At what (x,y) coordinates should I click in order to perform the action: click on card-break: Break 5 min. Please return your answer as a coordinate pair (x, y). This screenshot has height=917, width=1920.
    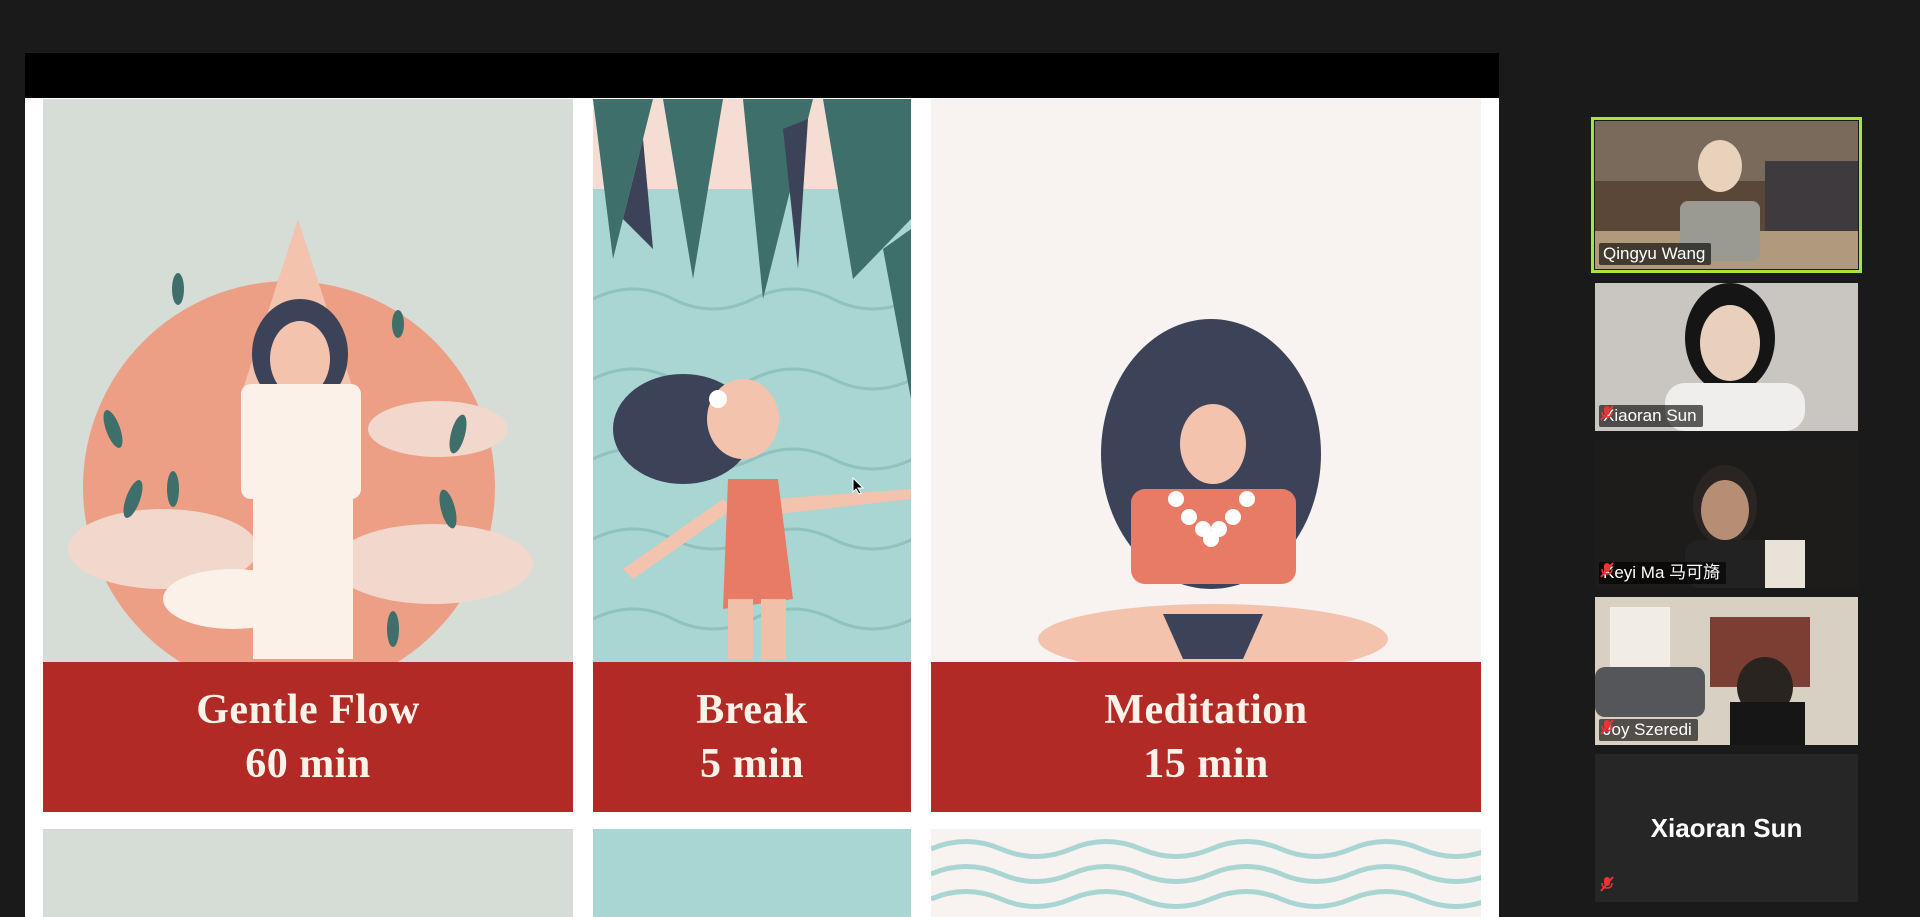
    Looking at the image, I should click on (752, 455).